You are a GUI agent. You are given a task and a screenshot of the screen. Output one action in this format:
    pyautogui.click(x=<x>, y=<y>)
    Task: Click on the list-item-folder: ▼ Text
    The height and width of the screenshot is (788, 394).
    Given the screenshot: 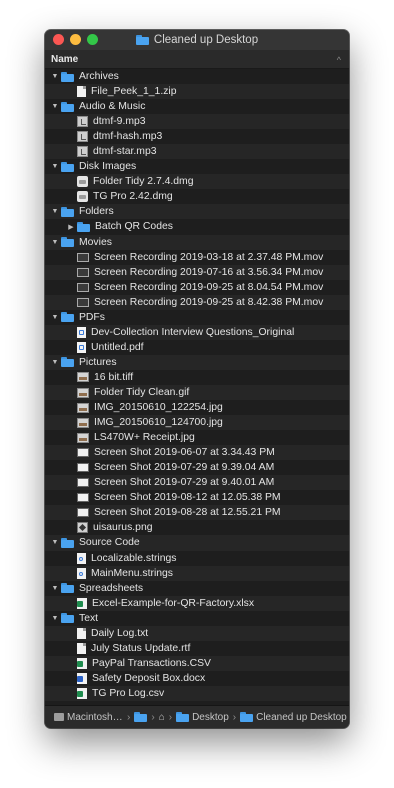 What is the action you would take?
    pyautogui.click(x=197, y=618)
    